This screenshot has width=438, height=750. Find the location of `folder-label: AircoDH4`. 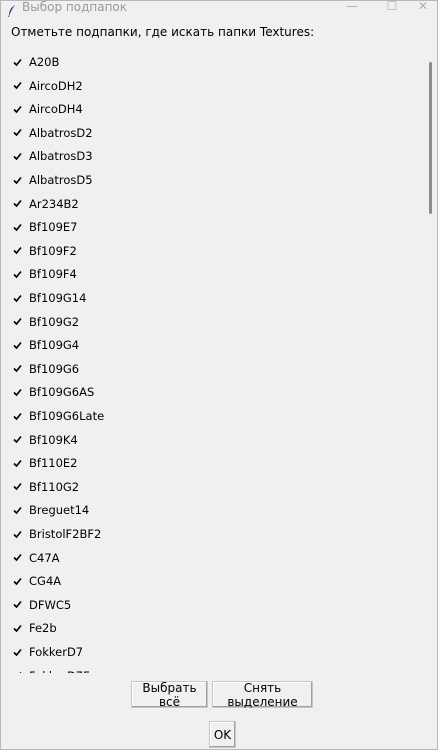

folder-label: AircoDH4 is located at coordinates (56, 109).